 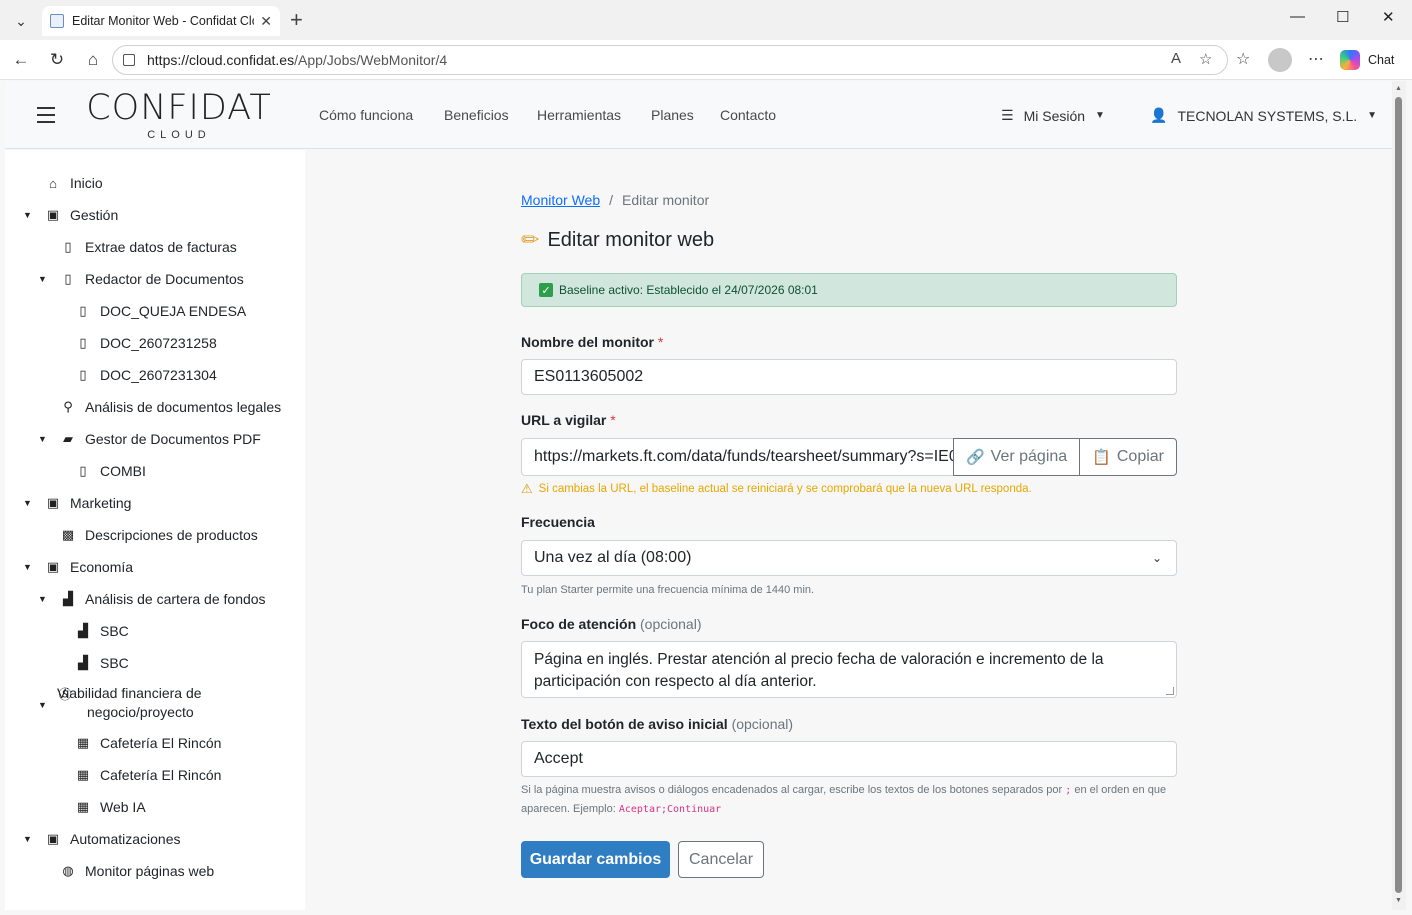 What do you see at coordinates (1297, 16) in the screenshot?
I see `minimize-icon: —` at bounding box center [1297, 16].